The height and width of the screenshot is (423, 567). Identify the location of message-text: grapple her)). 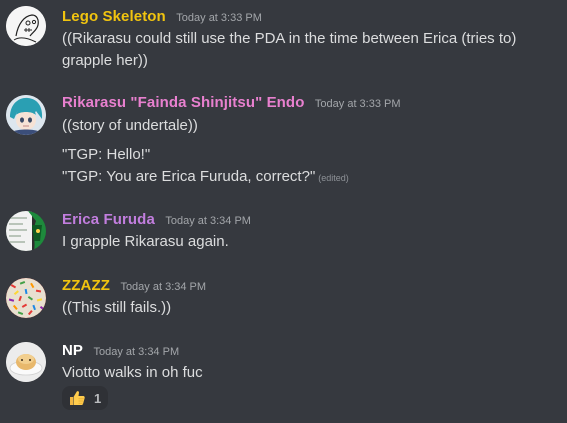
(105, 60).